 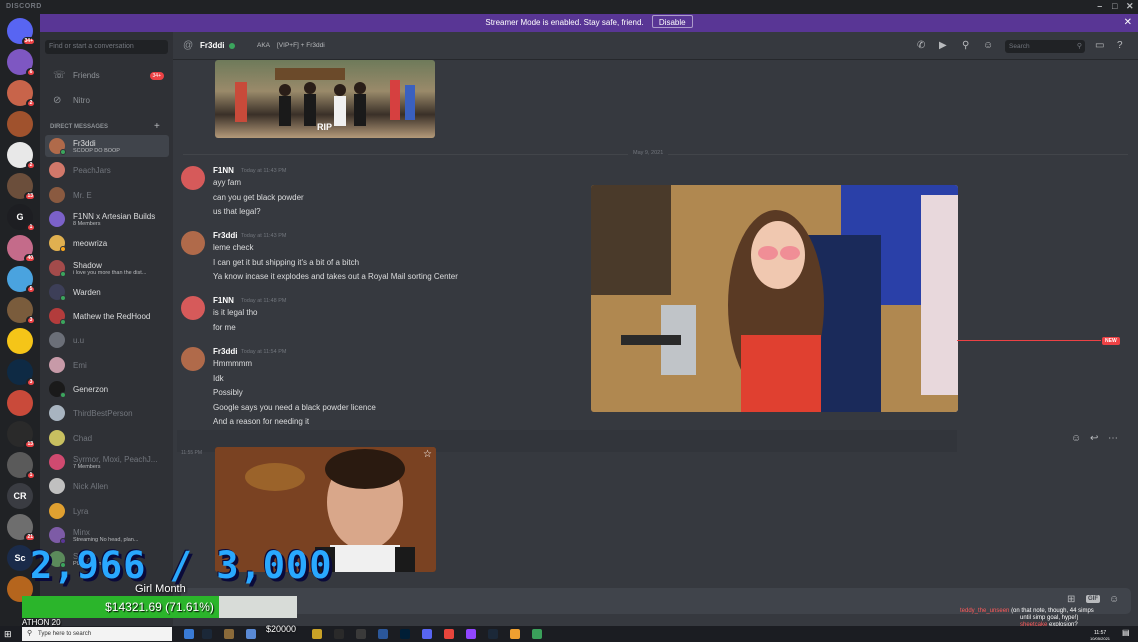 I want to click on add-reaction-icon: ☺, so click(x=1076, y=438).